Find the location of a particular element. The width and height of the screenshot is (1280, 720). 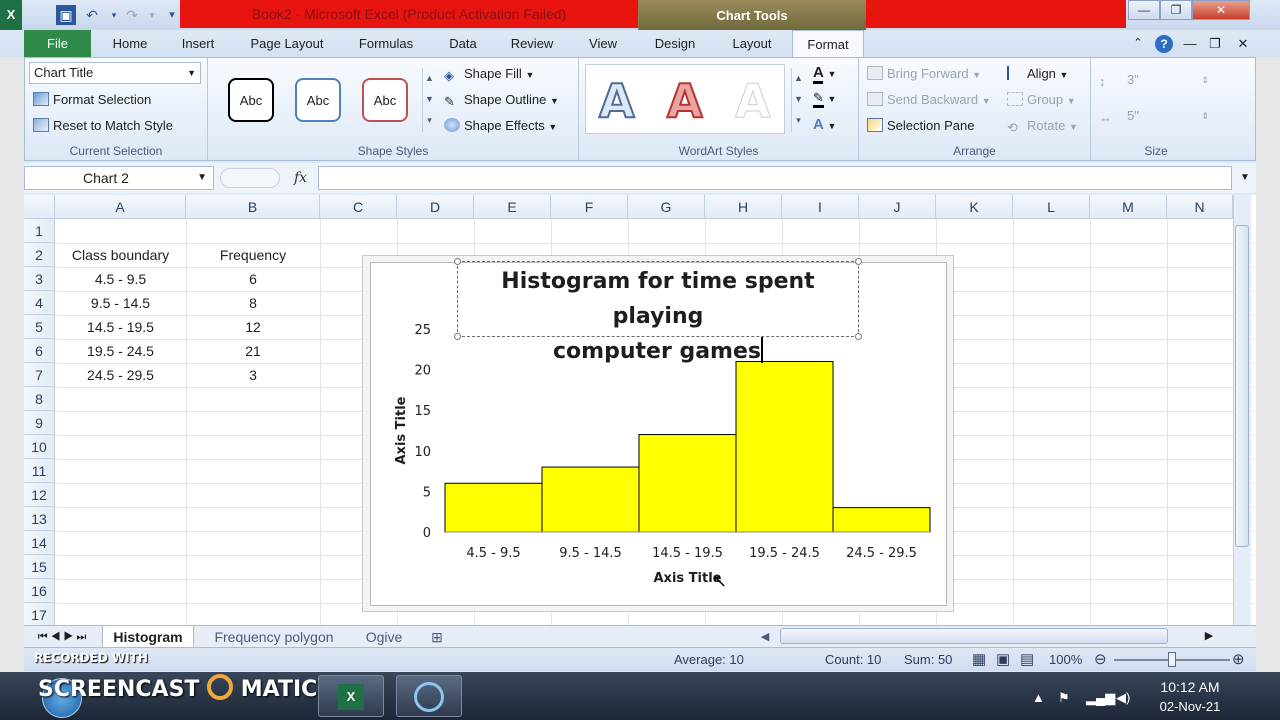

cell-b4: 8 is located at coordinates (253, 303).